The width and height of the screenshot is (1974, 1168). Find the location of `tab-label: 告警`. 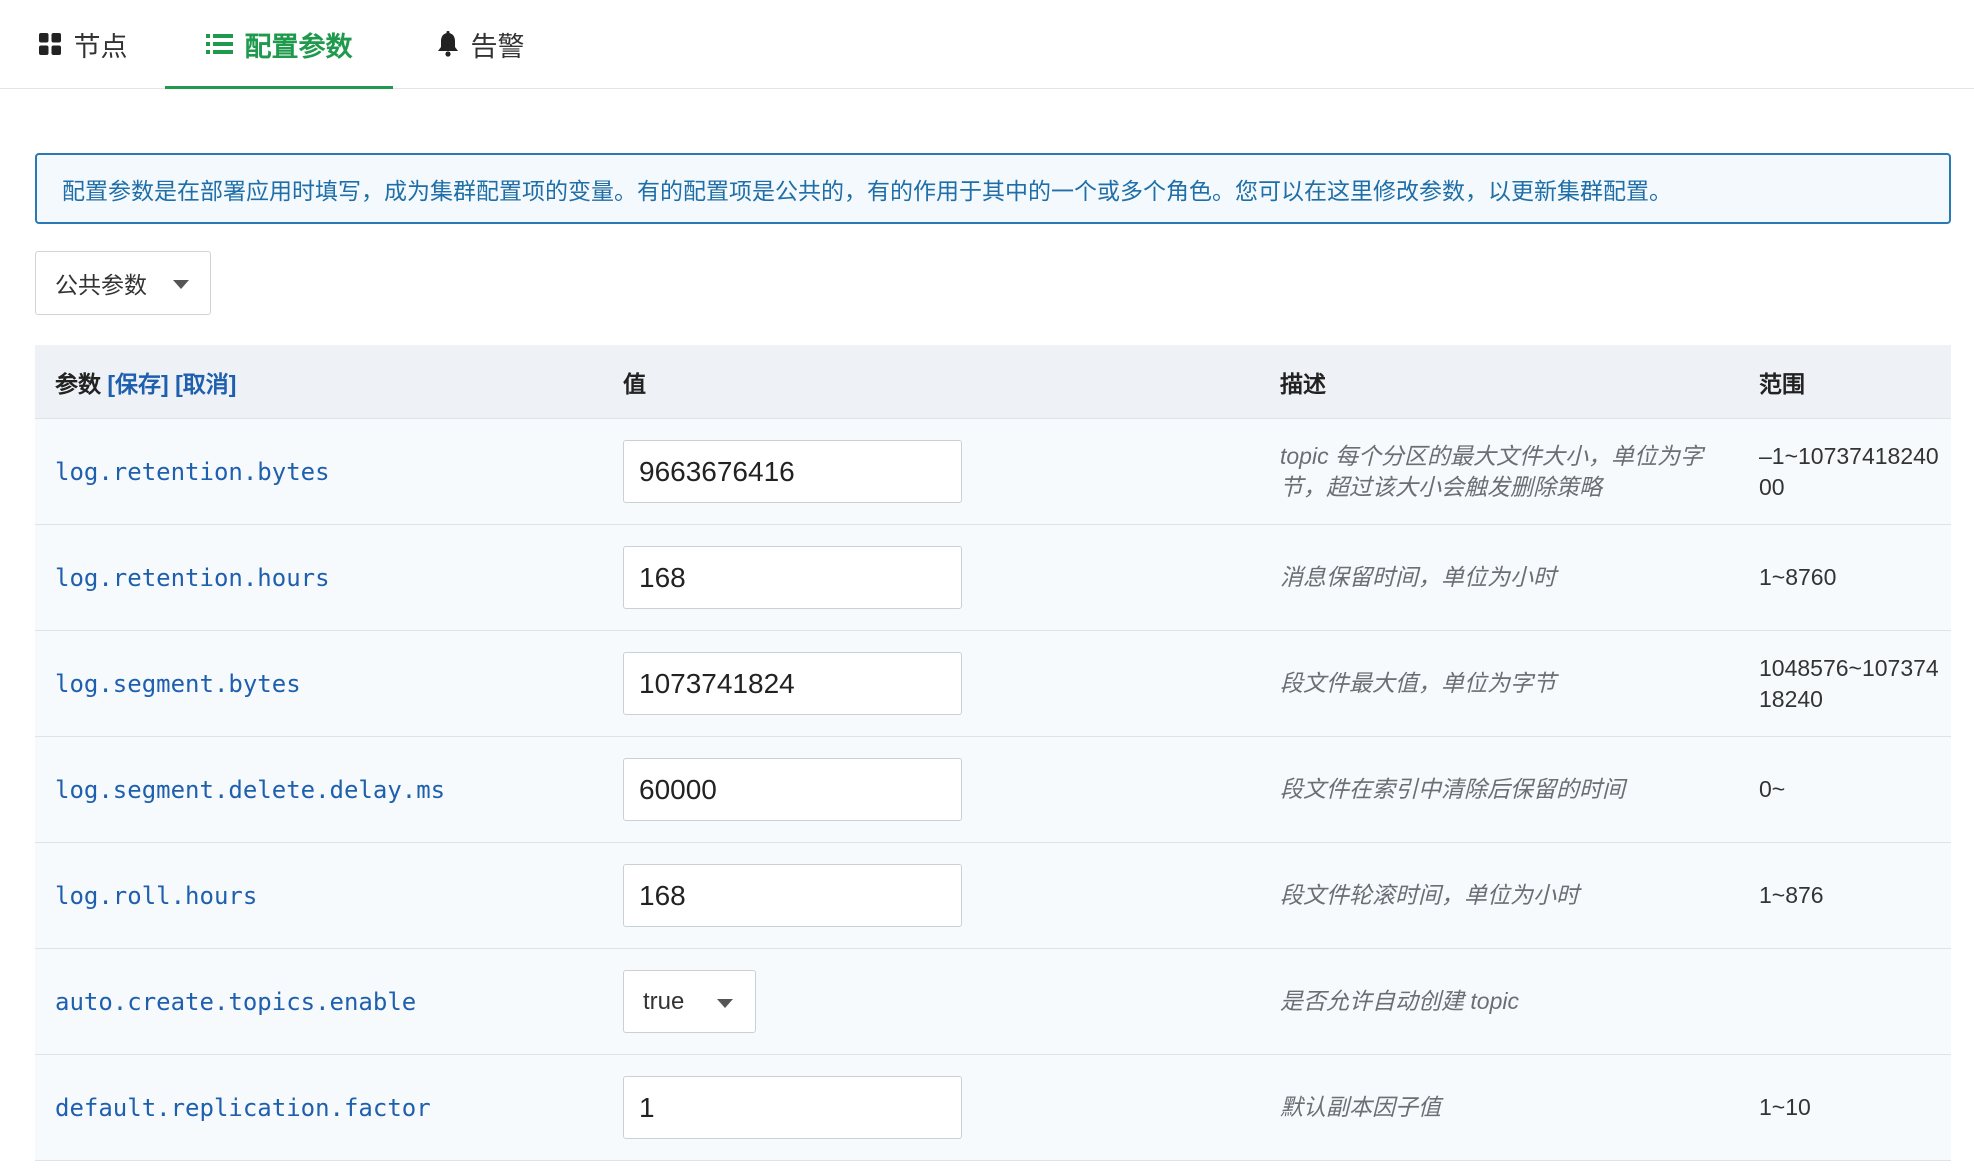

tab-label: 告警 is located at coordinates (497, 46).